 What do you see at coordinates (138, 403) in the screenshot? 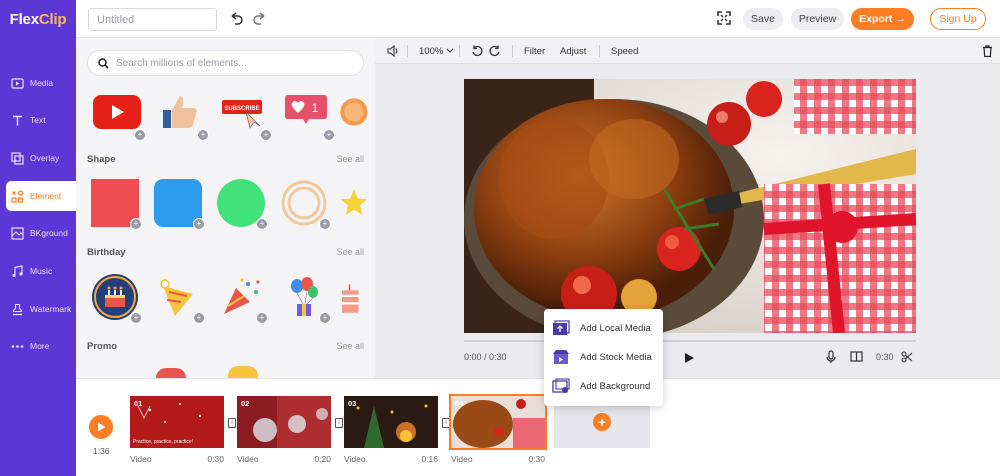
I see `clip-number: 01` at bounding box center [138, 403].